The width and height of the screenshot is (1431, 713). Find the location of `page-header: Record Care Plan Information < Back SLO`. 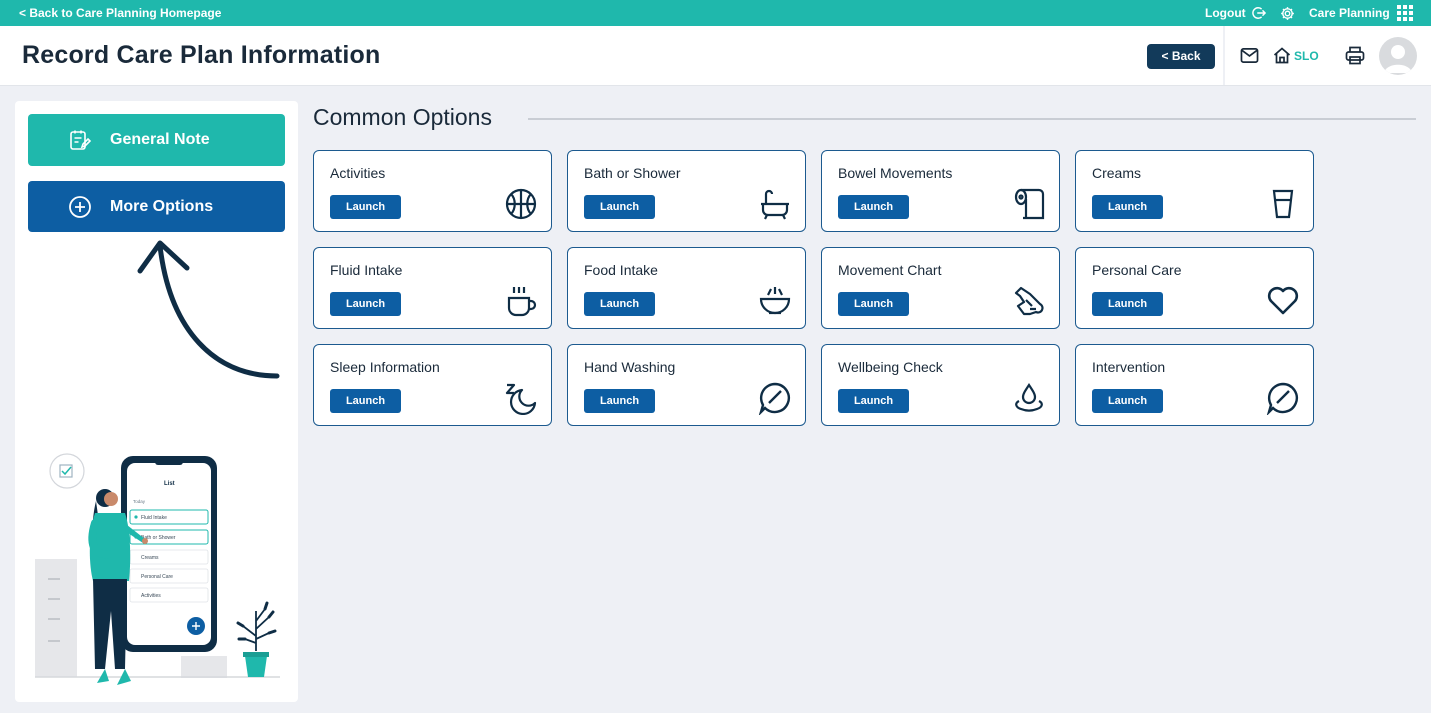

page-header: Record Care Plan Information < Back SLO is located at coordinates (715, 56).